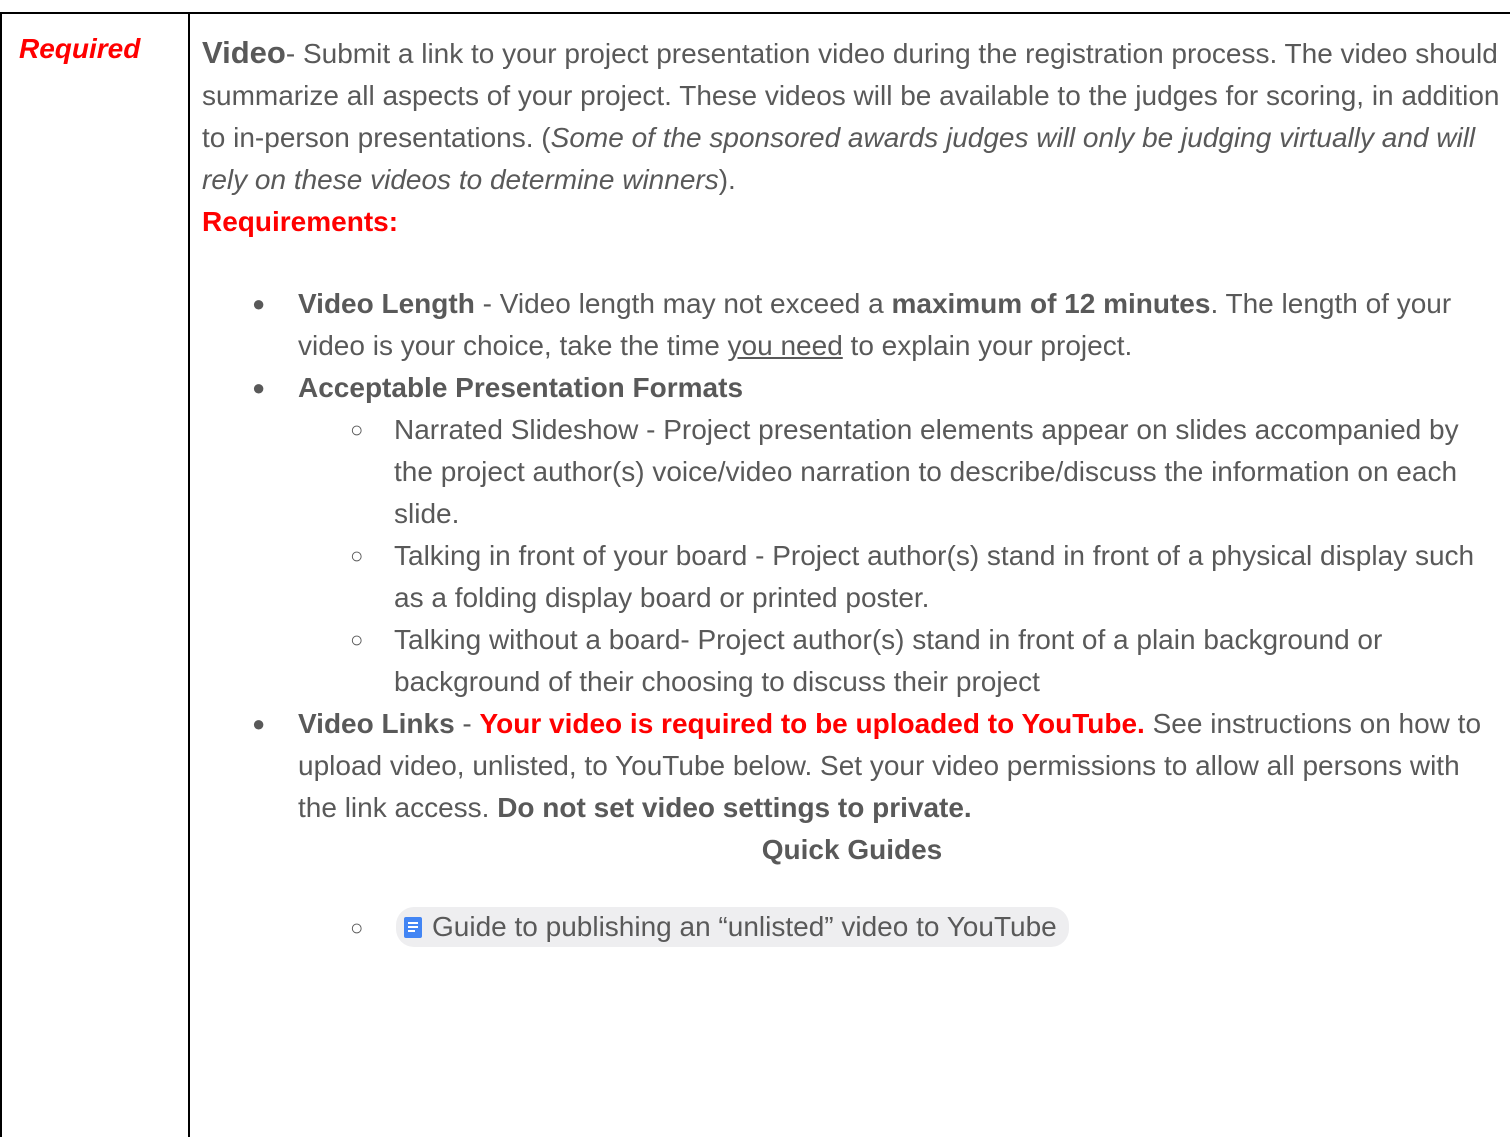 The width and height of the screenshot is (1510, 1137). Describe the element at coordinates (852, 849) in the screenshot. I see `quick-guides-heading: Quick Guides` at that location.